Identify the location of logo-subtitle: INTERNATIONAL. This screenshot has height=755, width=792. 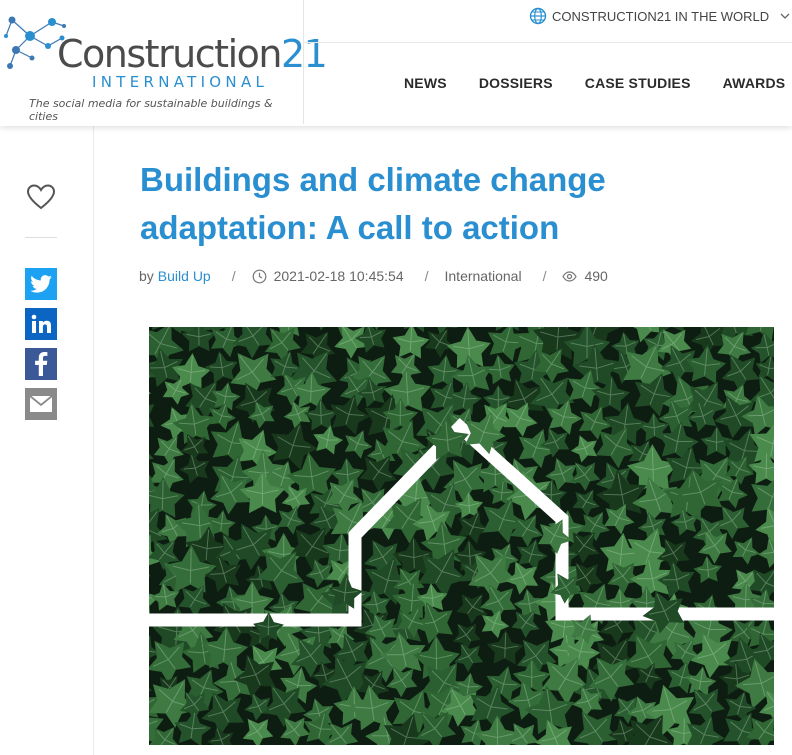
(180, 82).